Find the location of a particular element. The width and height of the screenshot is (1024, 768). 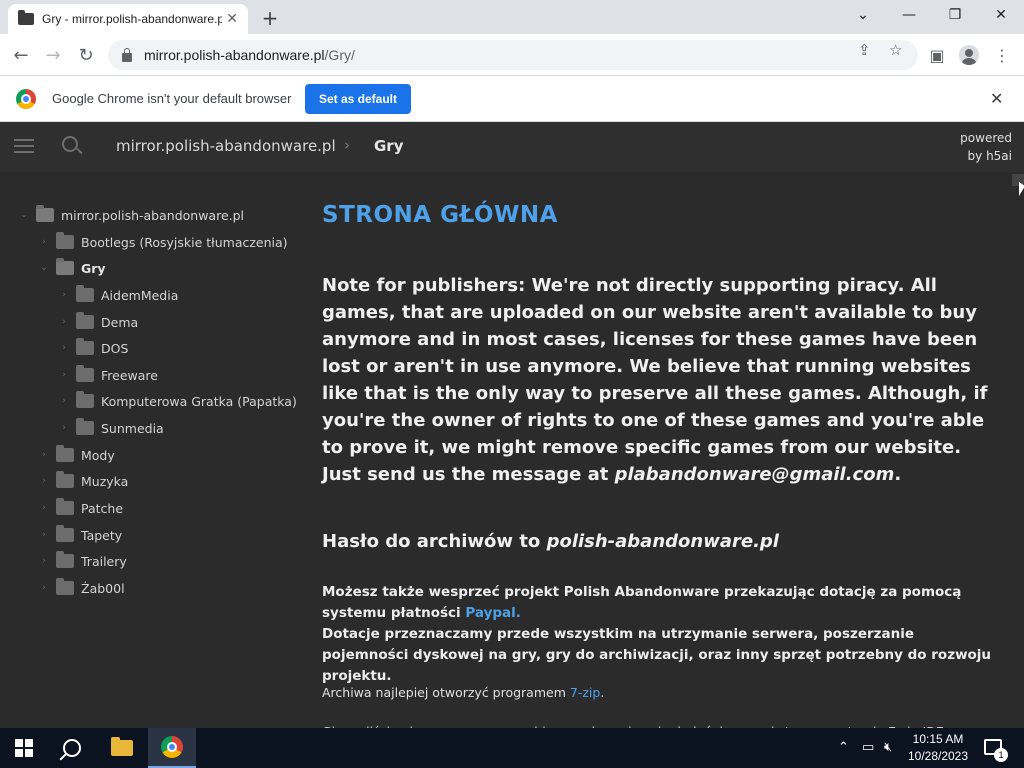

tree-node: › Komputerowa Gratka (Papatka) is located at coordinates (177, 401).